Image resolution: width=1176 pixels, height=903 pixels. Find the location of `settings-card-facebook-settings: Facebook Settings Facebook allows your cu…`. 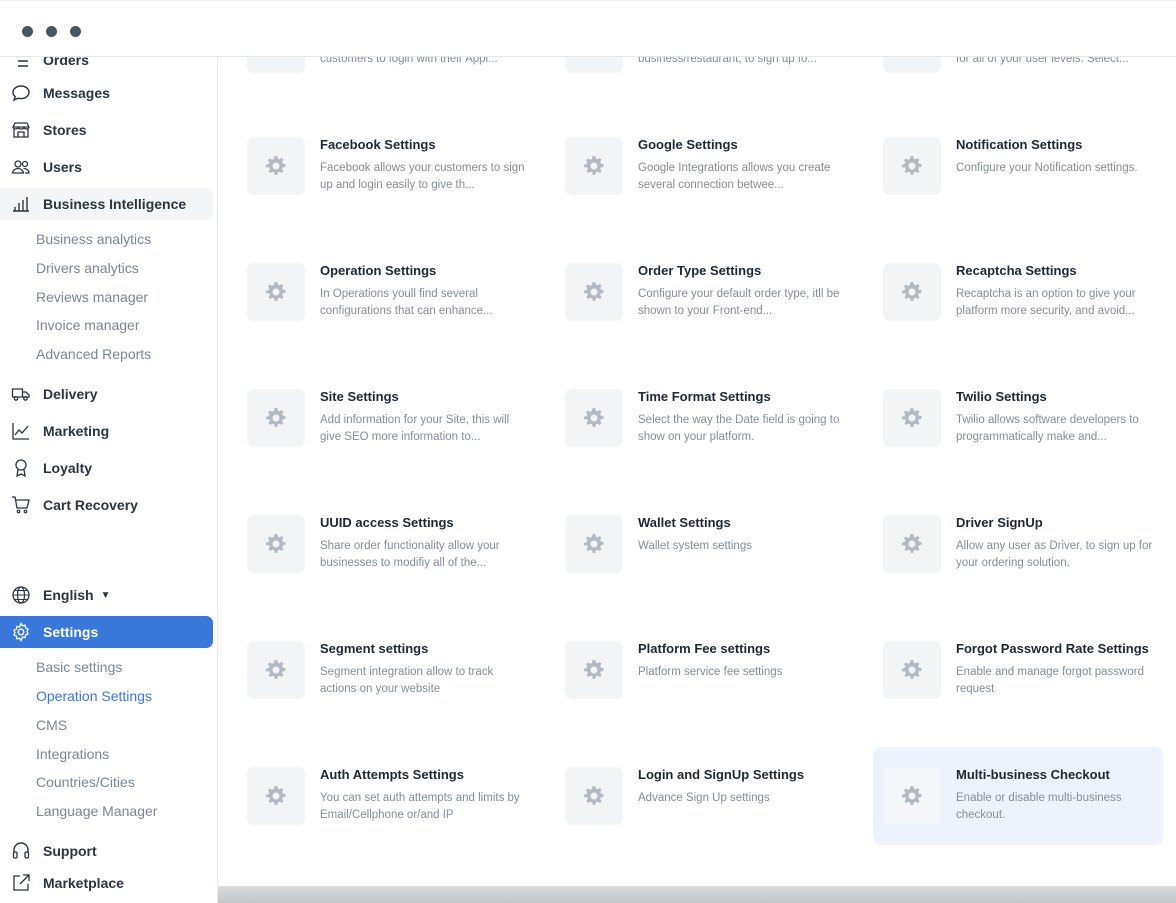

settings-card-facebook-settings: Facebook Settings Facebook allows your cu… is located at coordinates (382, 166).